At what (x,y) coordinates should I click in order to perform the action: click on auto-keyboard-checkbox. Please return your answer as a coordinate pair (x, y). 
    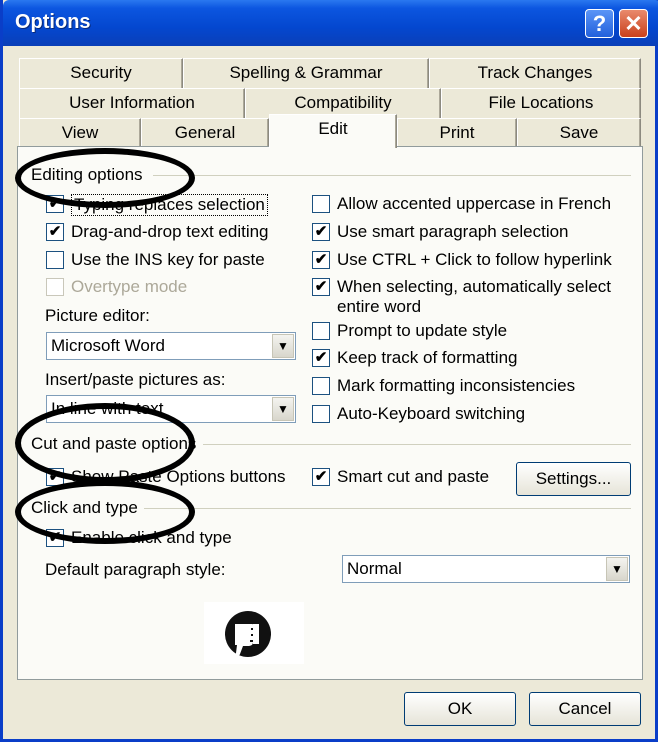
    Looking at the image, I should click on (321, 414).